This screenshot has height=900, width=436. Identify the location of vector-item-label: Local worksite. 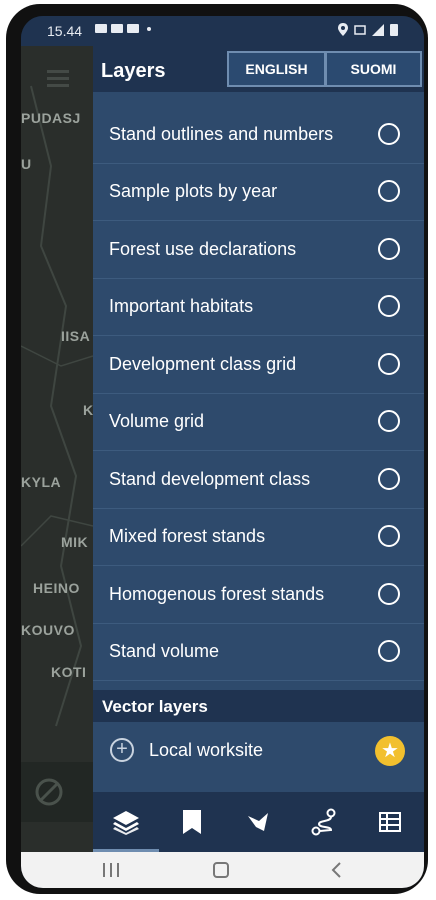
(206, 750).